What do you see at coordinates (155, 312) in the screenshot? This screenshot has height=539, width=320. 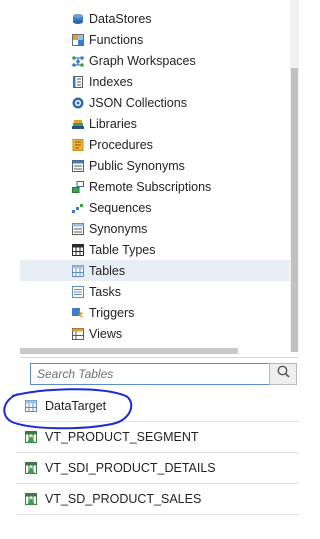 I see `tree-item-triggers: Triggers` at bounding box center [155, 312].